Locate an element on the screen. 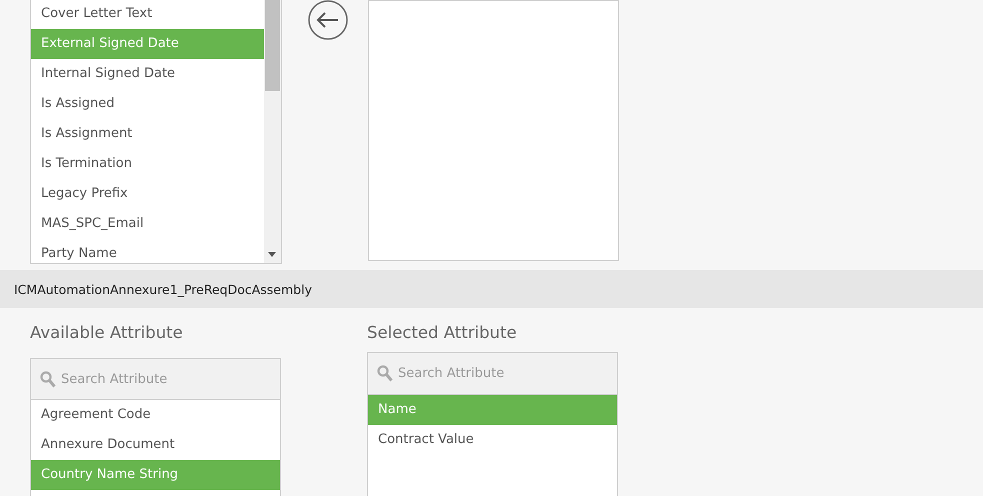 Image resolution: width=983 pixels, height=496 pixels. list-item: Annexure Document is located at coordinates (155, 445).